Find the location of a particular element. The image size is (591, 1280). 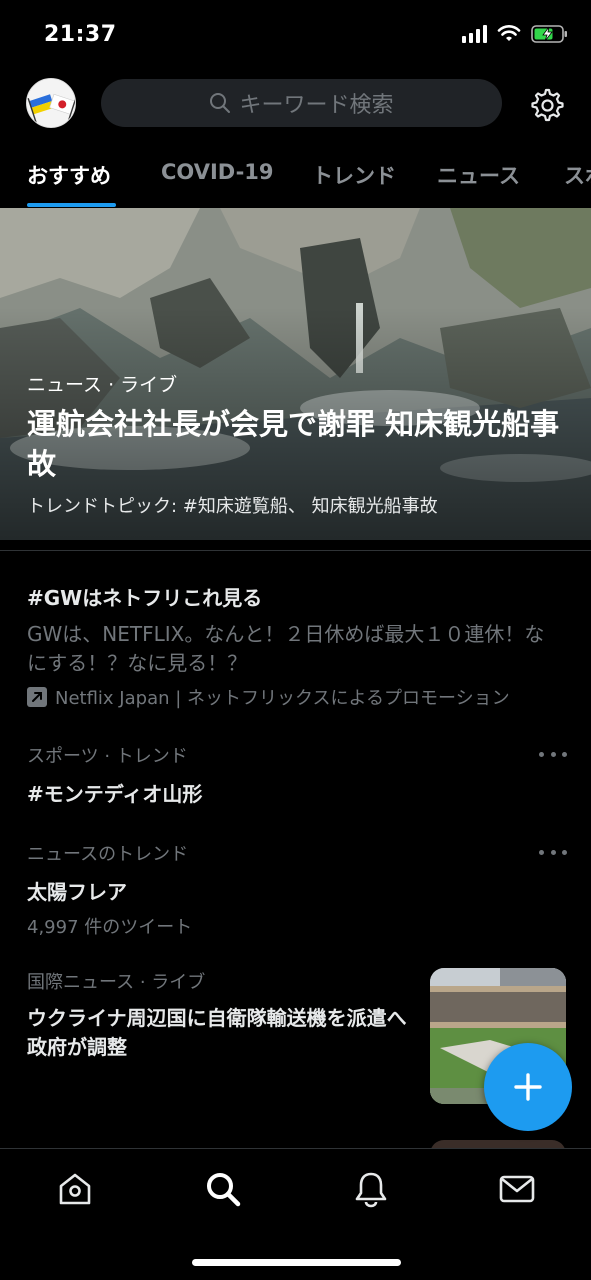

top-header: キーワード検索 is located at coordinates (295, 104).